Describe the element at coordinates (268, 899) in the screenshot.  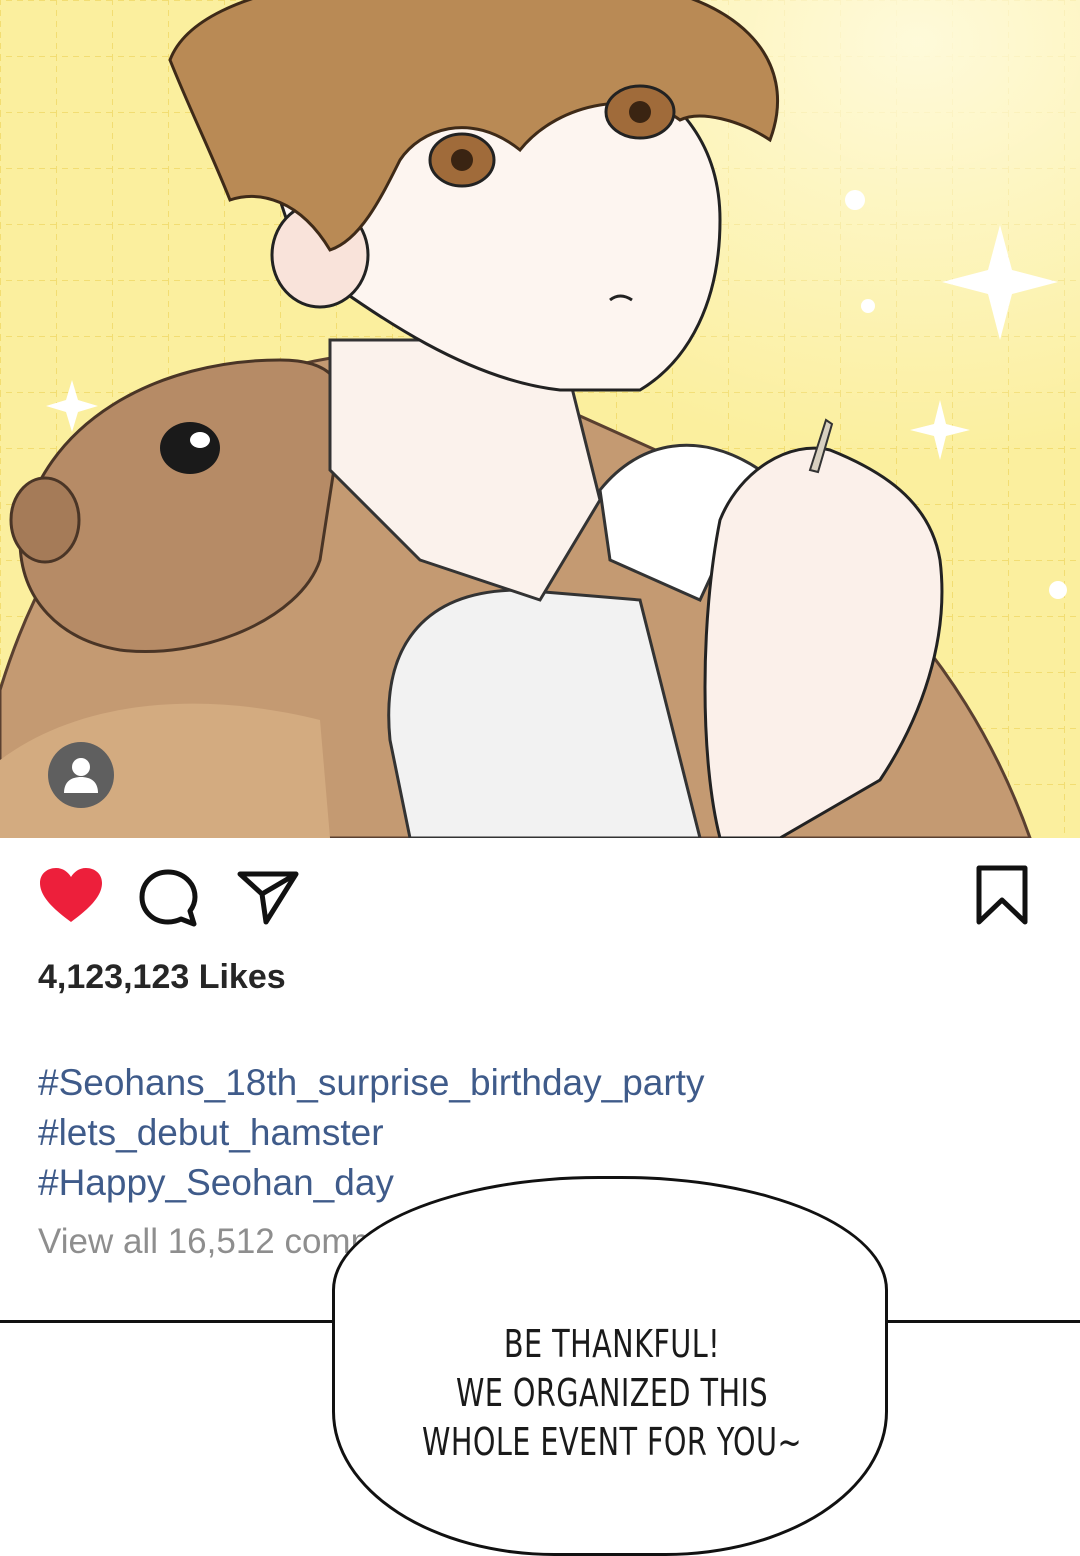
I see `paper-plane-icon` at that location.